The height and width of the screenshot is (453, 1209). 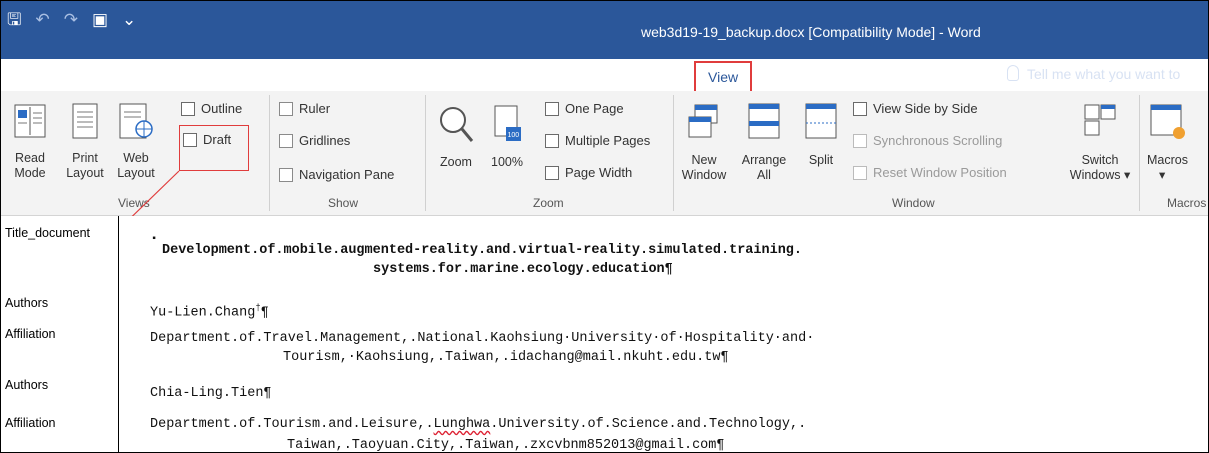 What do you see at coordinates (47, 233) in the screenshot?
I see `style-name-title: Title_document` at bounding box center [47, 233].